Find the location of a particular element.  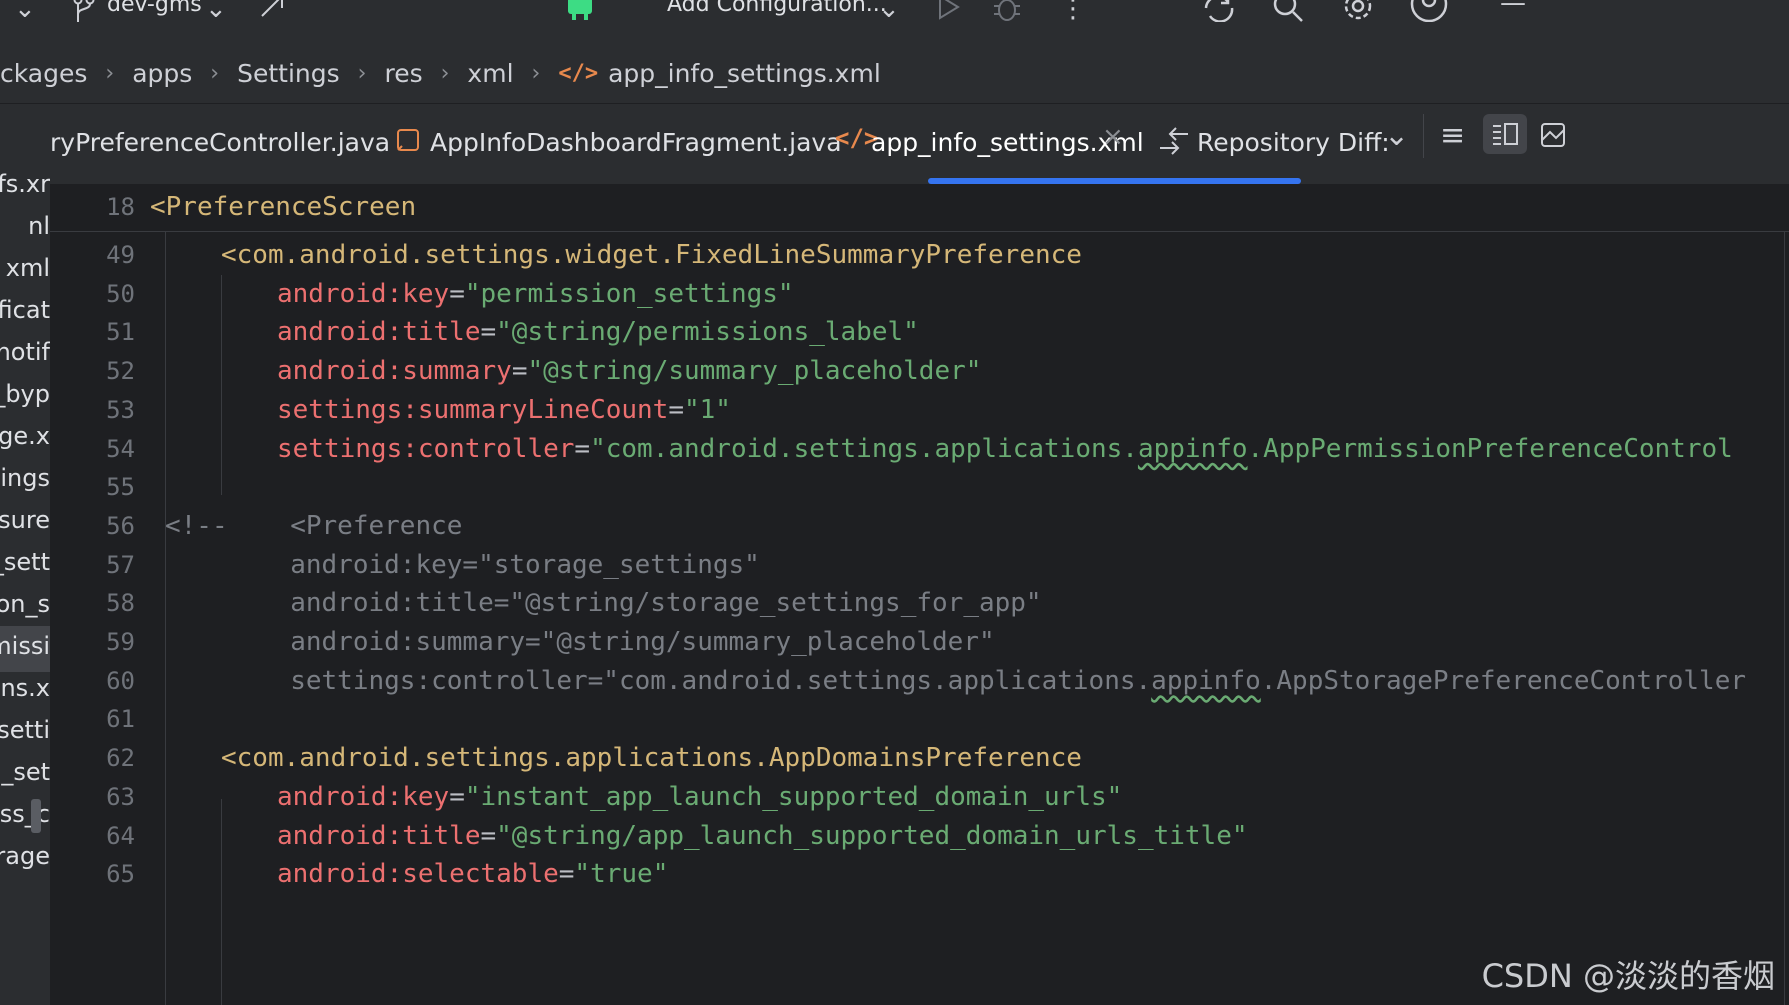

breadcrumb-item: apps is located at coordinates (162, 73).